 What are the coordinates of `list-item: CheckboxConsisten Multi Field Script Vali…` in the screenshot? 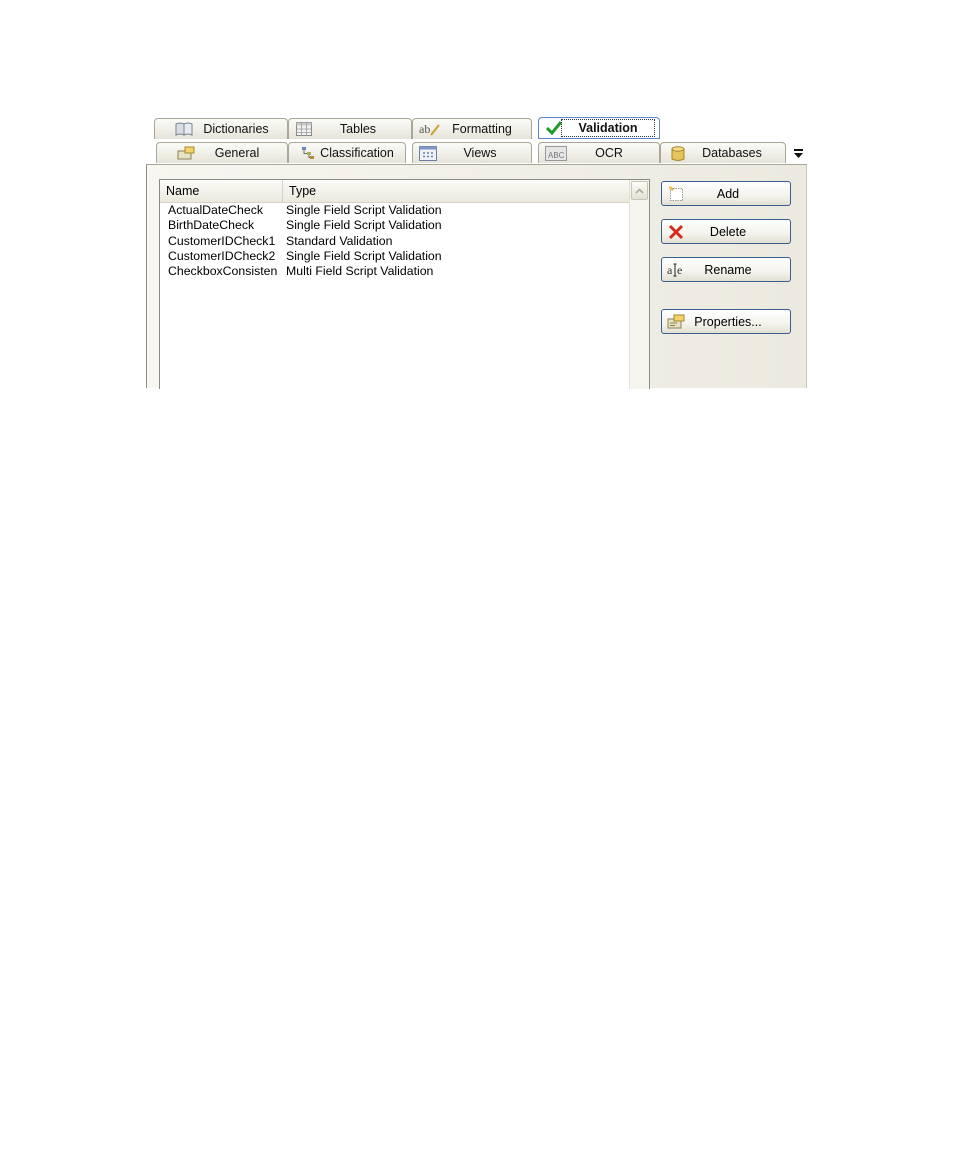 It's located at (395, 271).